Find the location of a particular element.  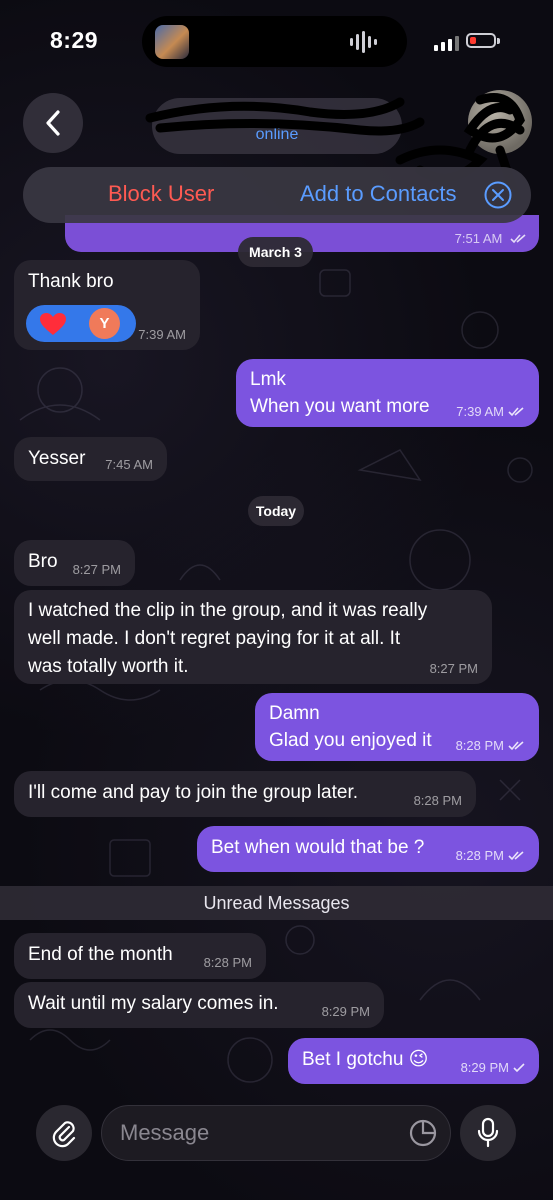

message-bubble: Bet when would that be ? 8:28 PM is located at coordinates (368, 849).